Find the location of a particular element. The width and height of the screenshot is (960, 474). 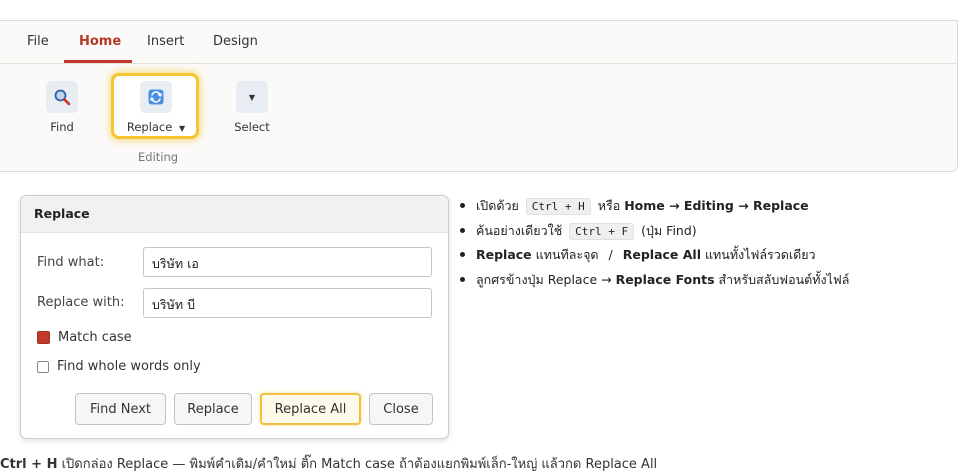

replace-tool-button: Replace ▼ is located at coordinates (156, 107).